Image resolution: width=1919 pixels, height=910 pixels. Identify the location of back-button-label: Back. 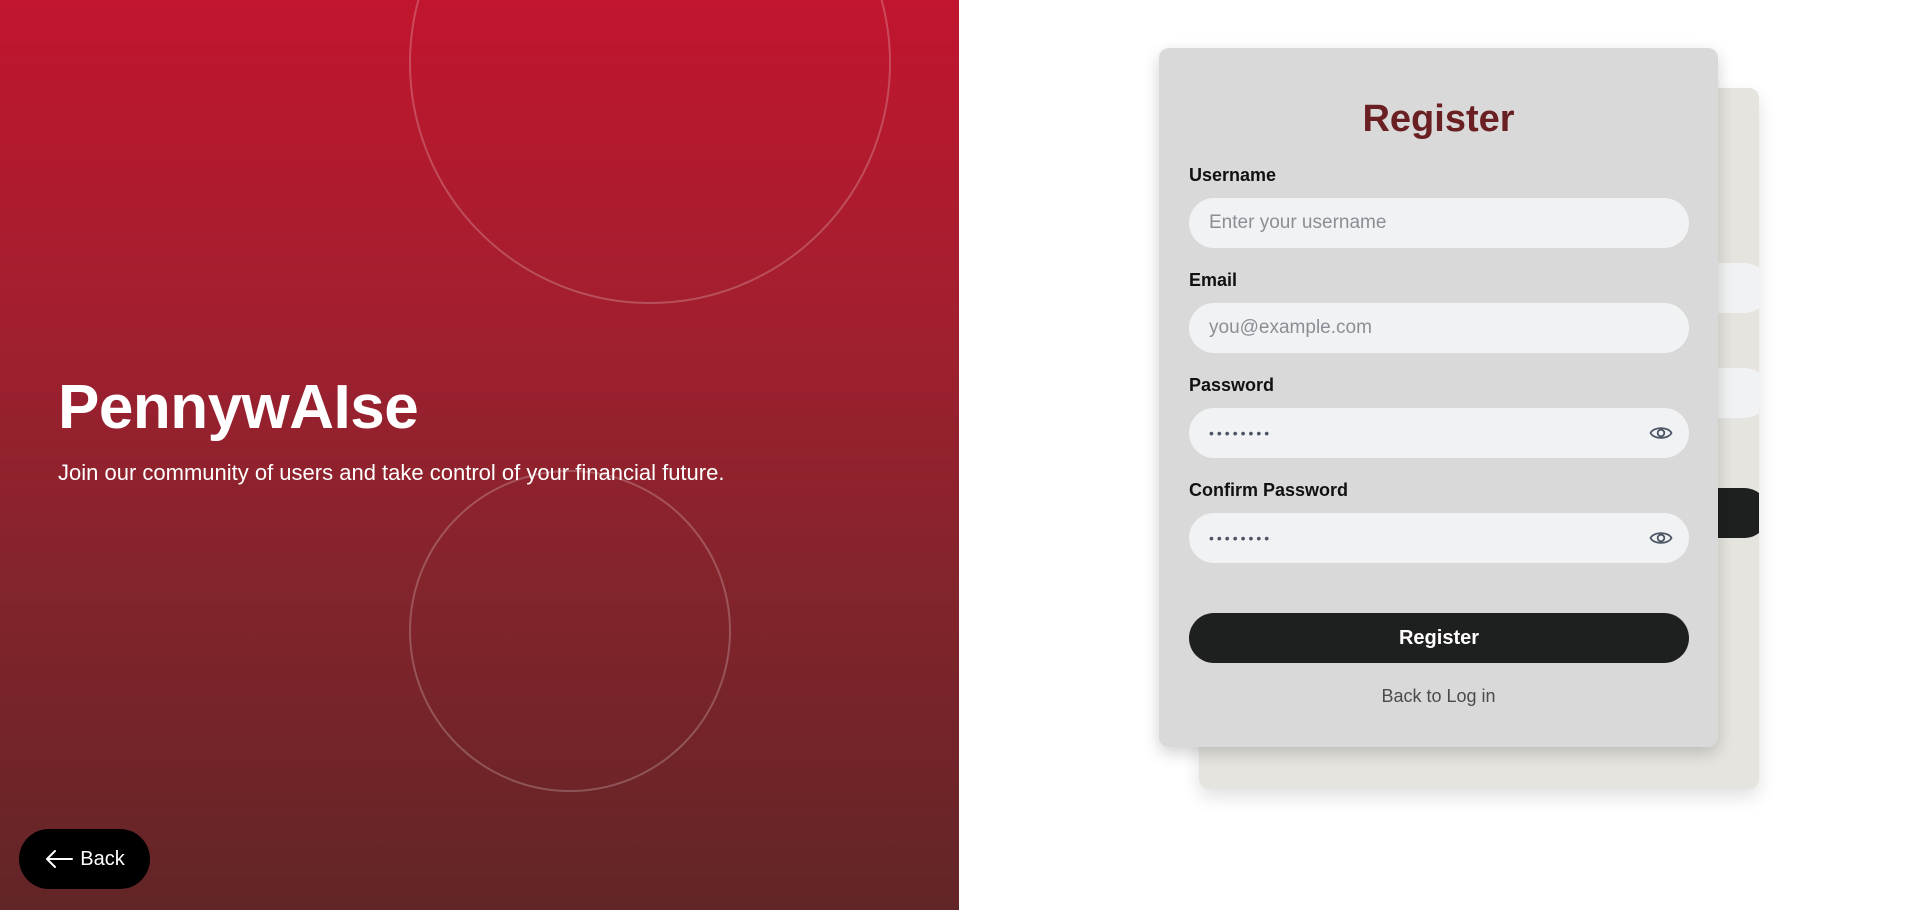
(102, 858).